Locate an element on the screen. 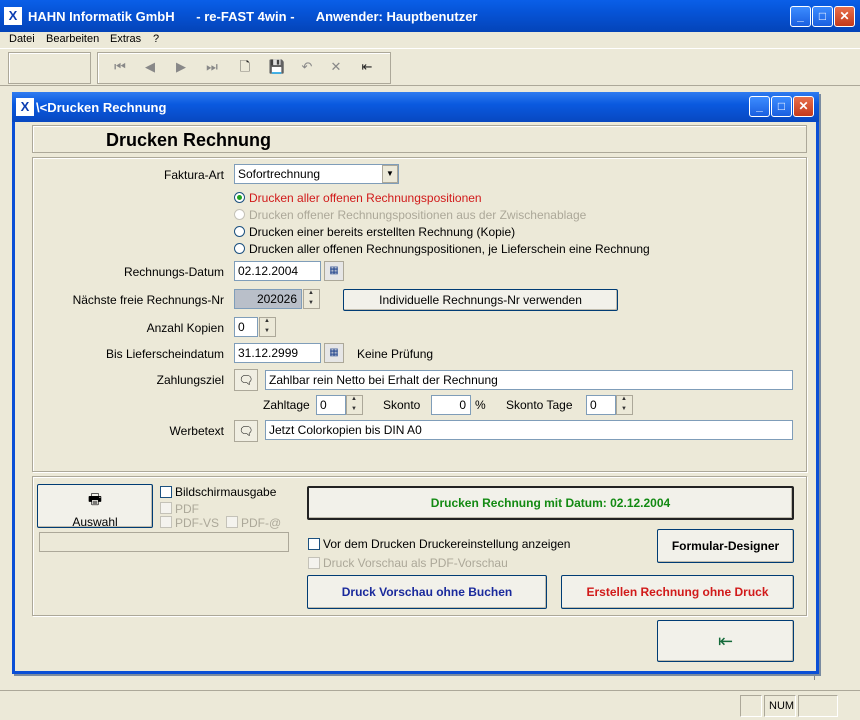  dialog-maximize-button: □ is located at coordinates (781, 106).